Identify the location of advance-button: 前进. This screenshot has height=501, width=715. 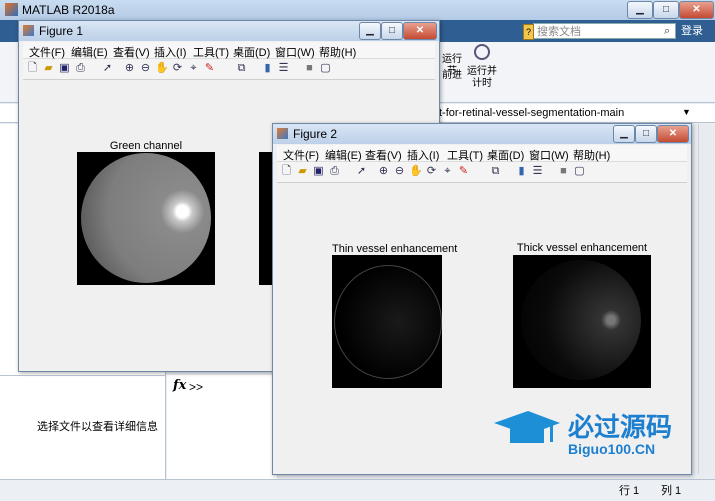
(452, 76).